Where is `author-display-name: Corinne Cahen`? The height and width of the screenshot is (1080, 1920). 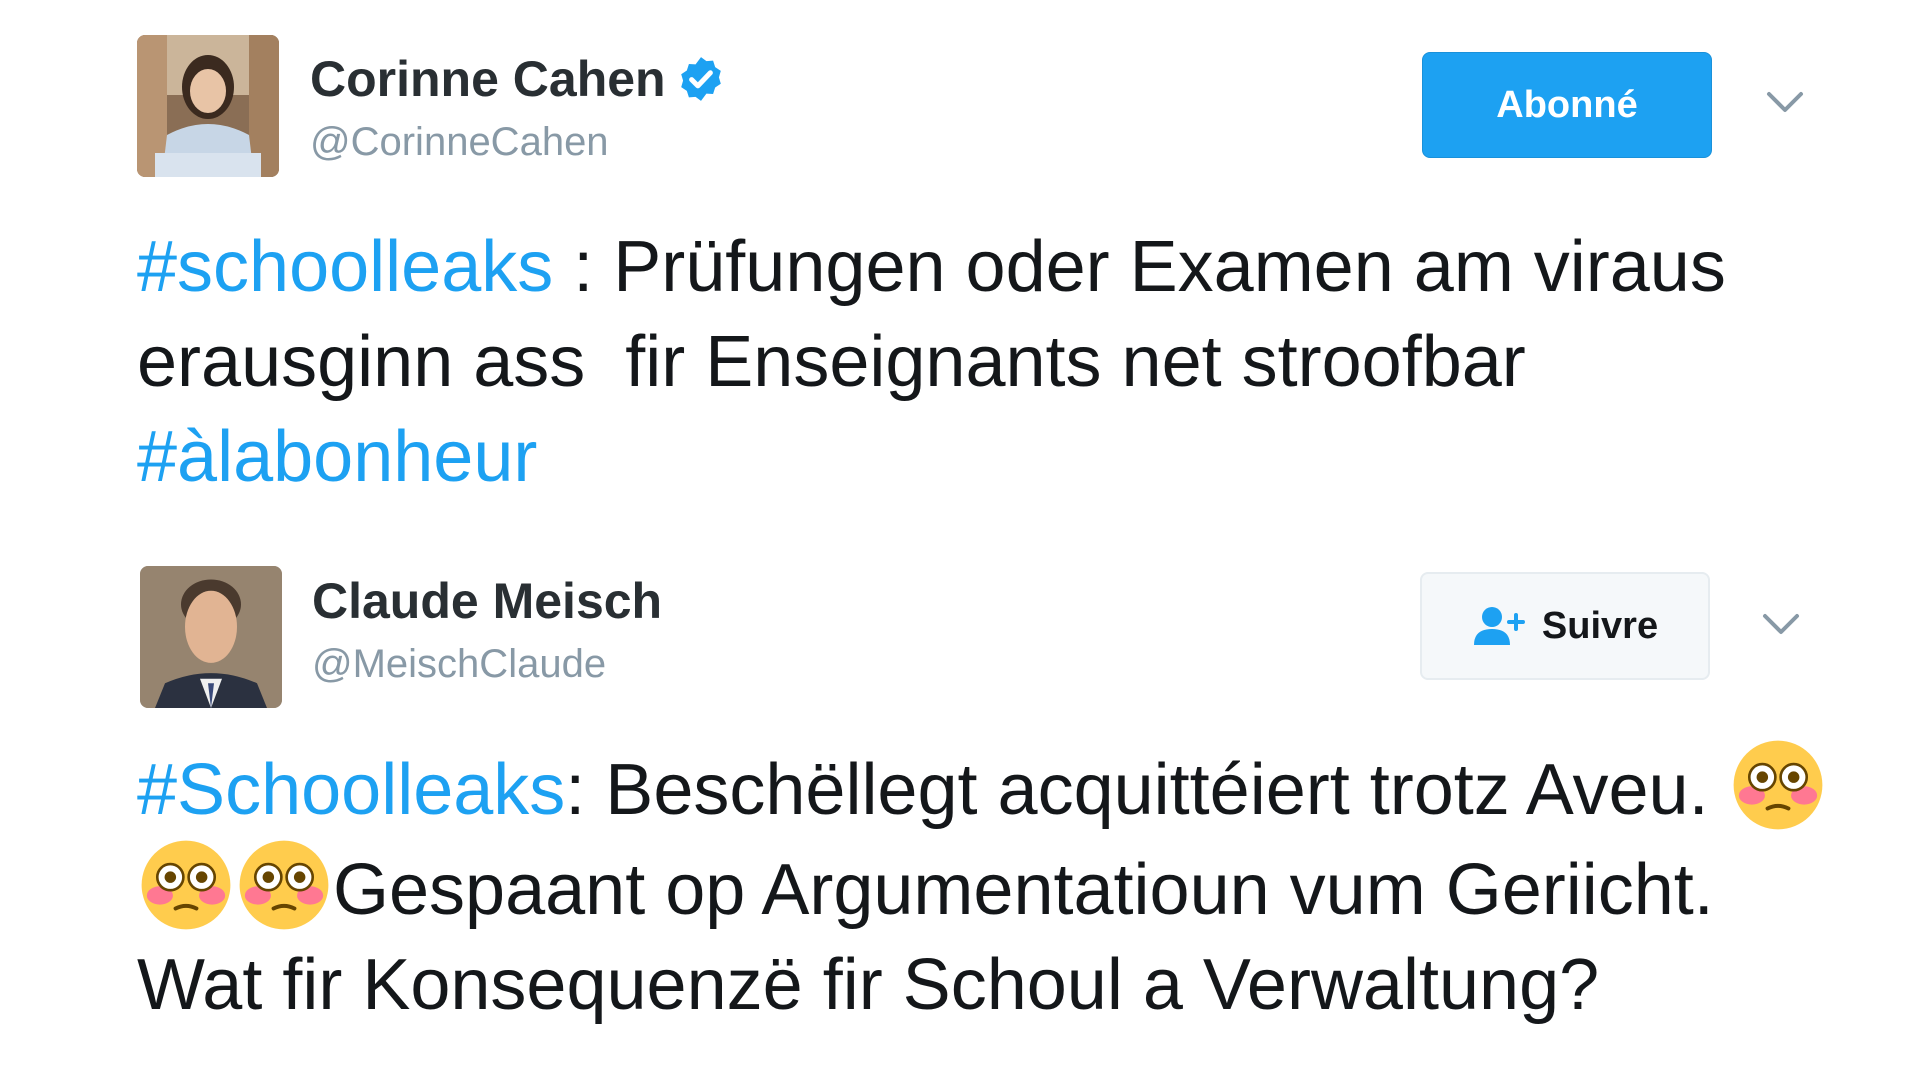 author-display-name: Corinne Cahen is located at coordinates (488, 79).